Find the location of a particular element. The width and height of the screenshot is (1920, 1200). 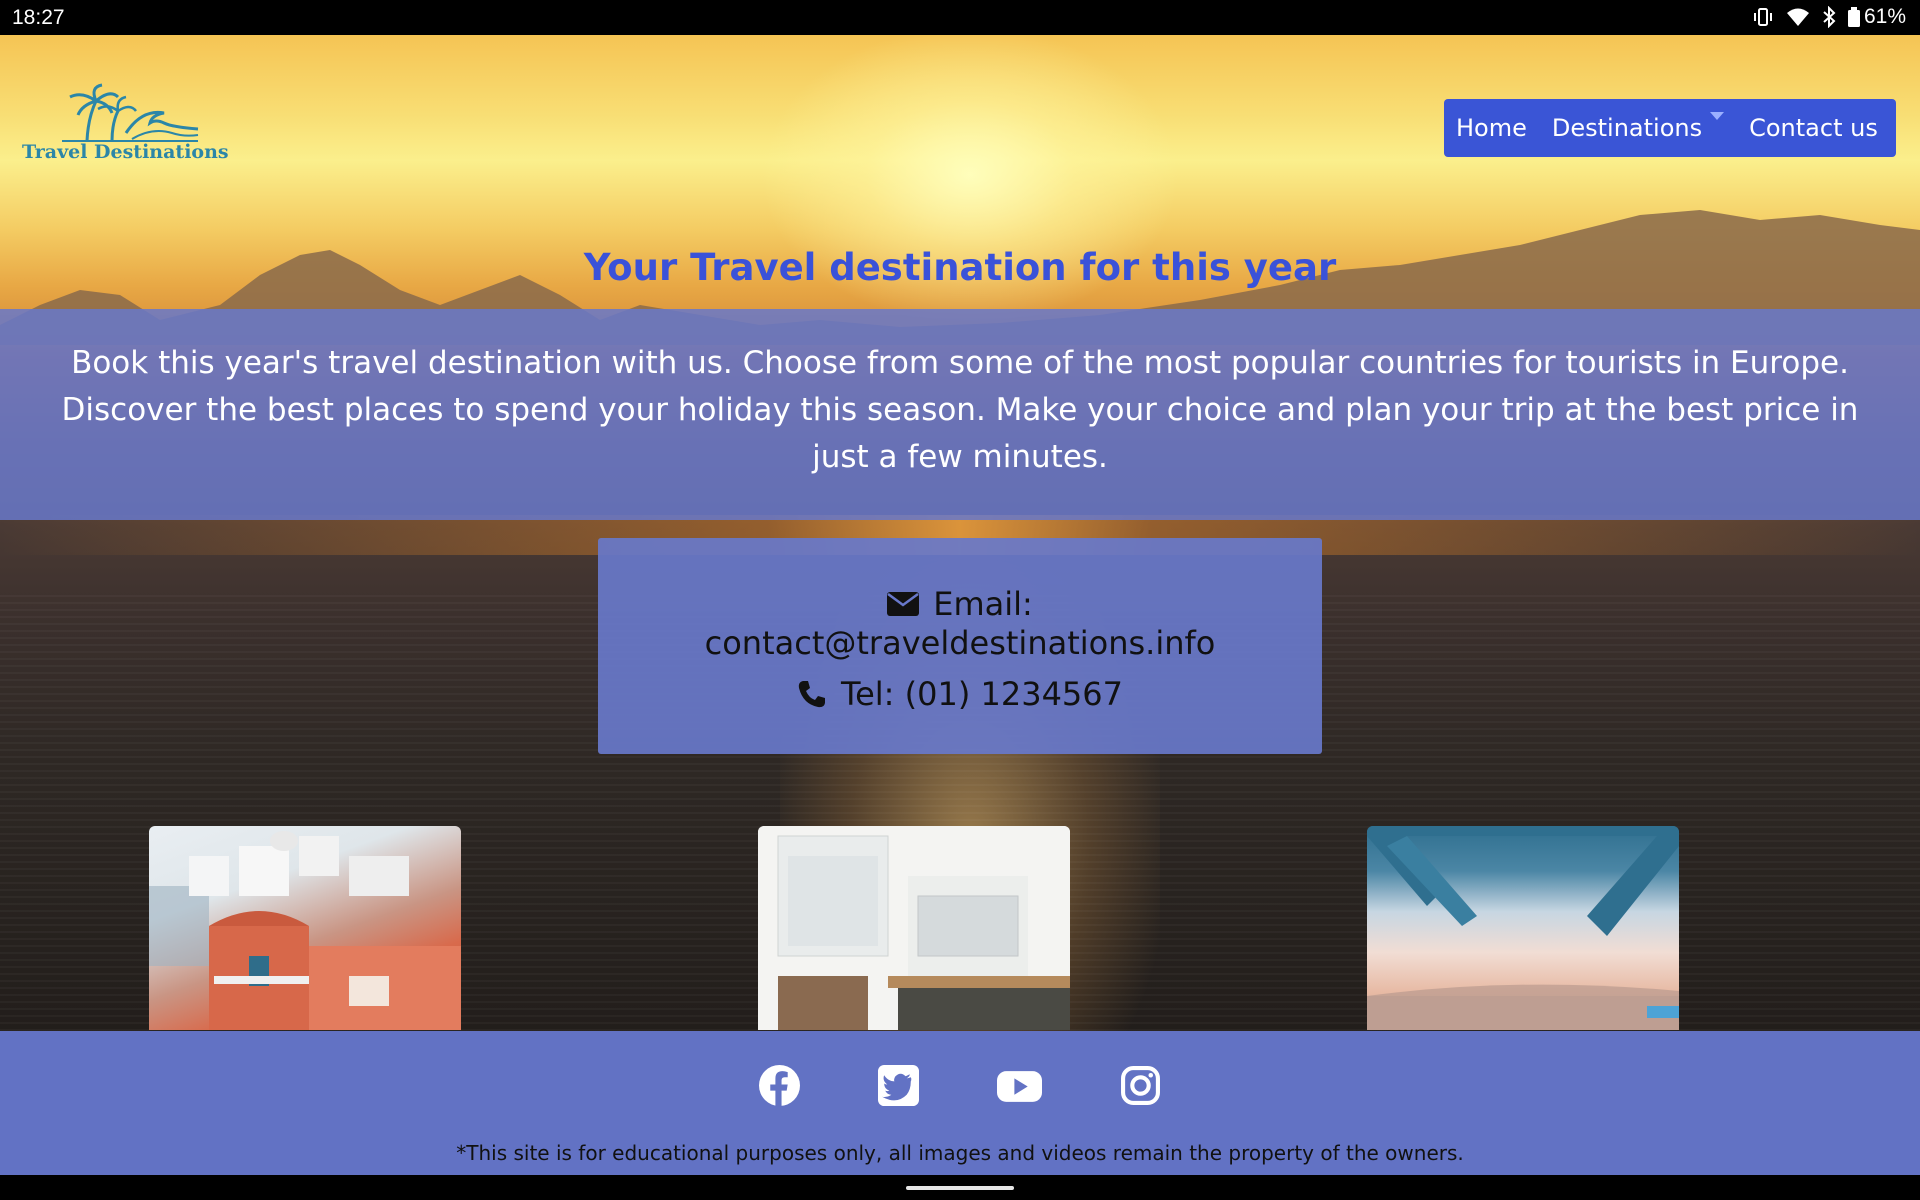

destination-photo-terrace is located at coordinates (1523, 928).